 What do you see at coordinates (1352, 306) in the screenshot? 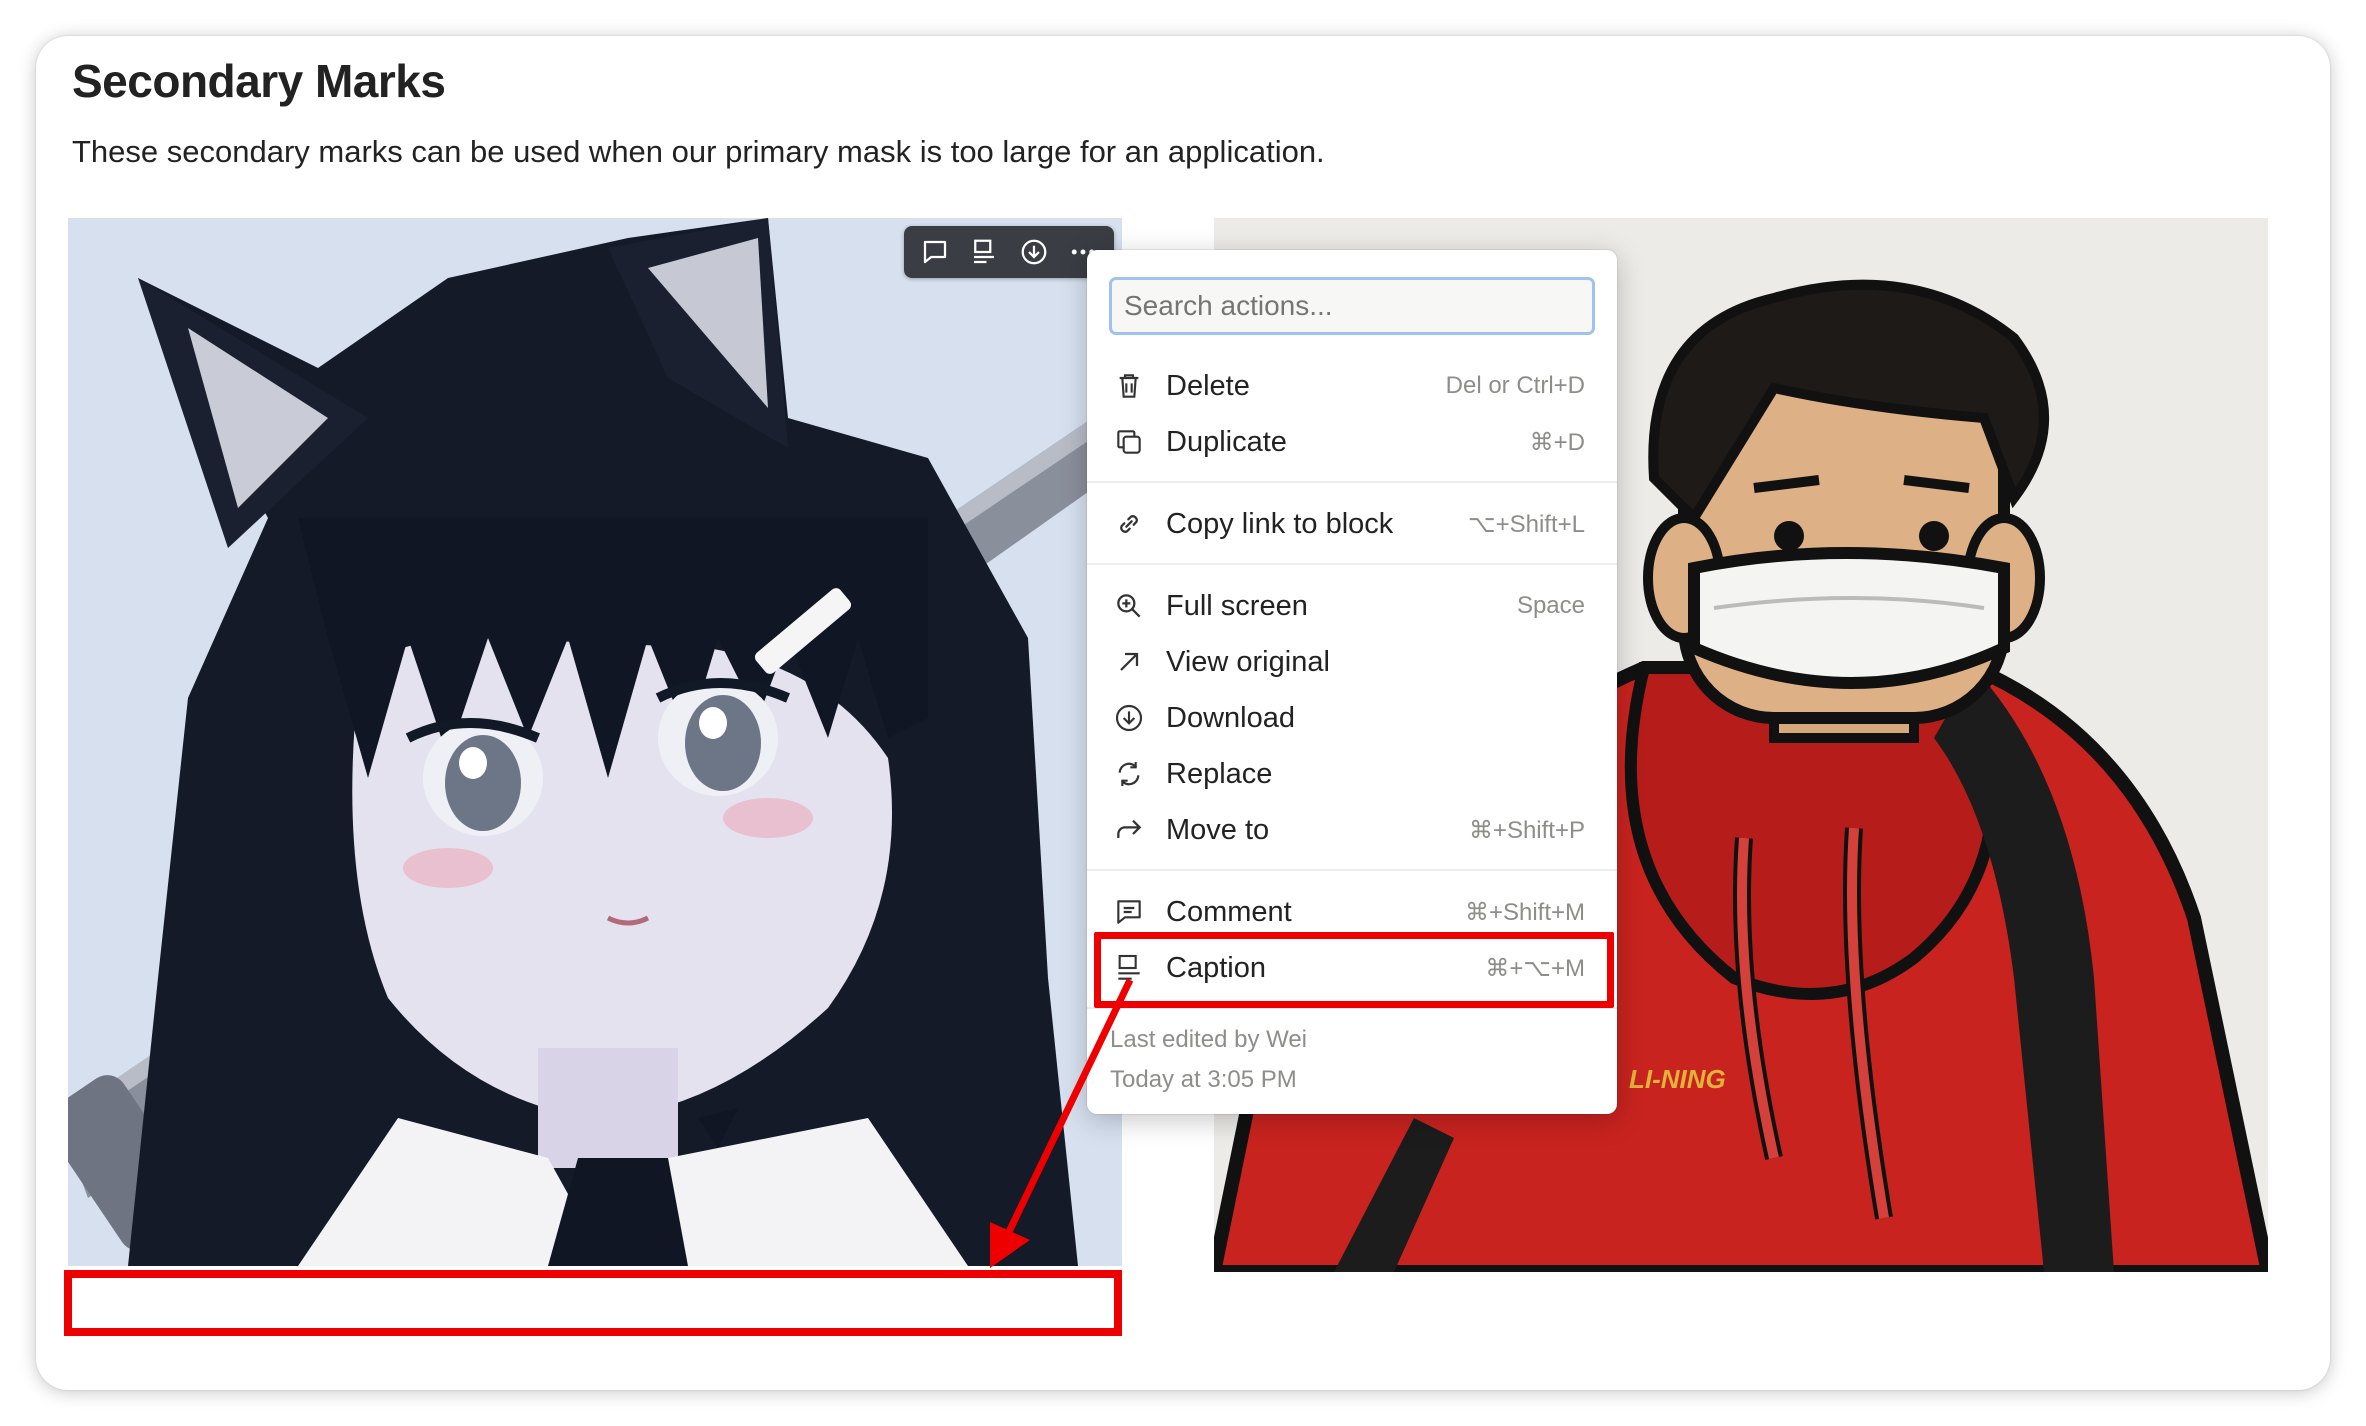
I see `search-actions-input` at bounding box center [1352, 306].